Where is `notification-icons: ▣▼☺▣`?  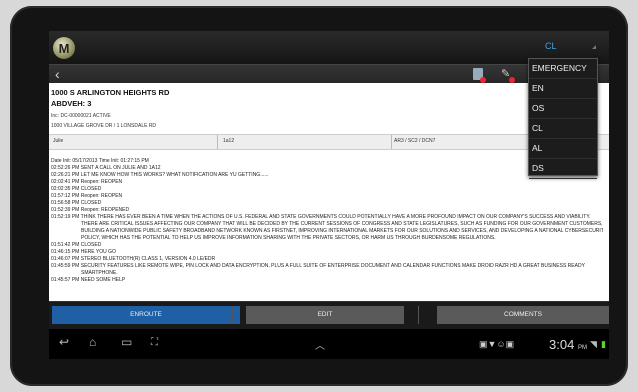
notification-icons: ▣▼☺▣ is located at coordinates (497, 344).